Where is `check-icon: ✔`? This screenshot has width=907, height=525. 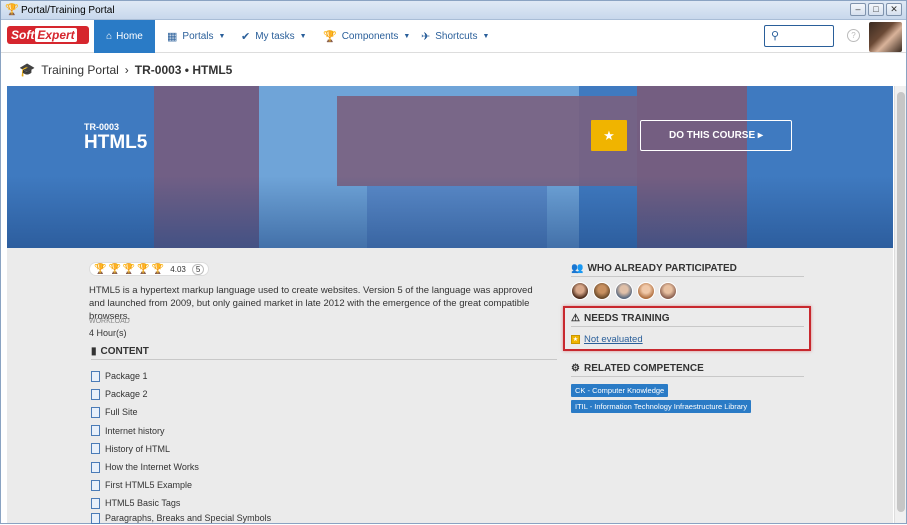
check-icon: ✔ is located at coordinates (246, 37).